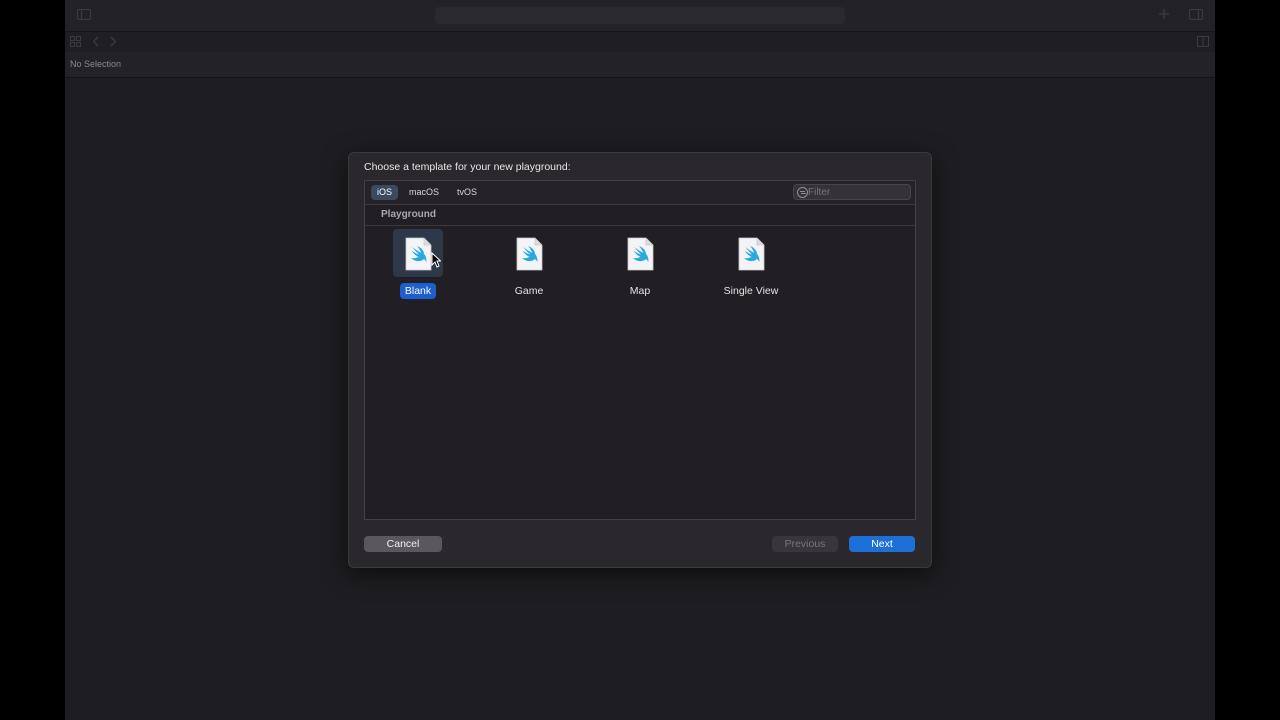 This screenshot has height=720, width=1280. What do you see at coordinates (640, 215) in the screenshot?
I see `section-header: Playground` at bounding box center [640, 215].